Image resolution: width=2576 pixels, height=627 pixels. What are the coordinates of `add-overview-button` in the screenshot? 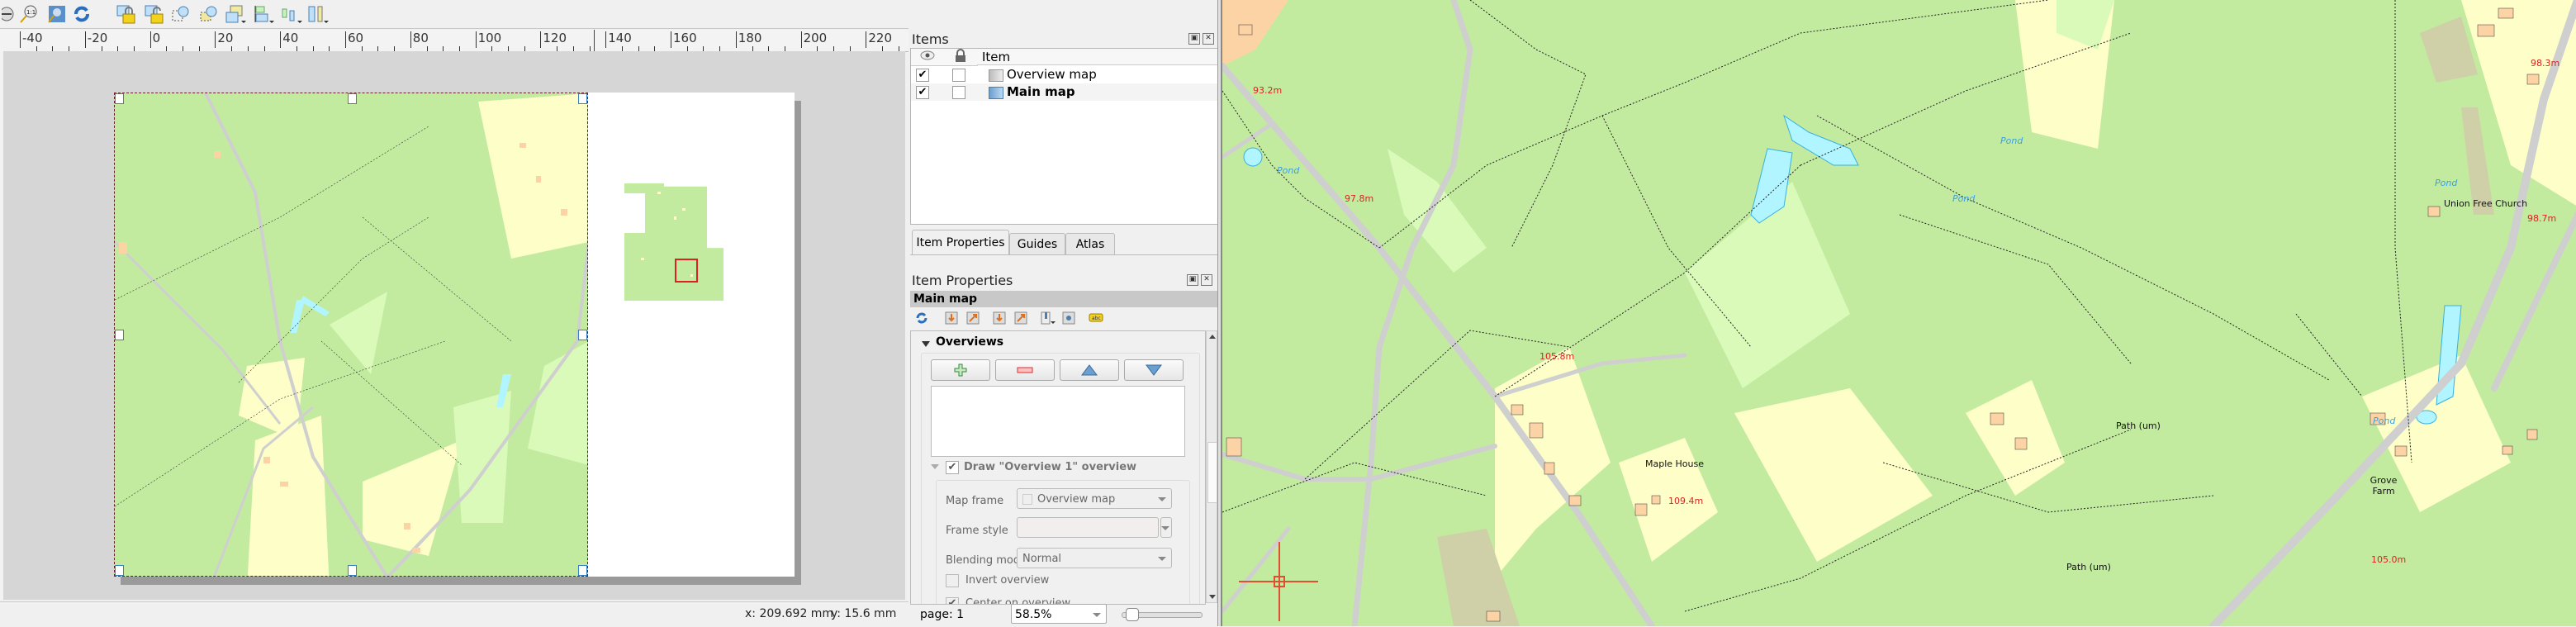 It's located at (961, 370).